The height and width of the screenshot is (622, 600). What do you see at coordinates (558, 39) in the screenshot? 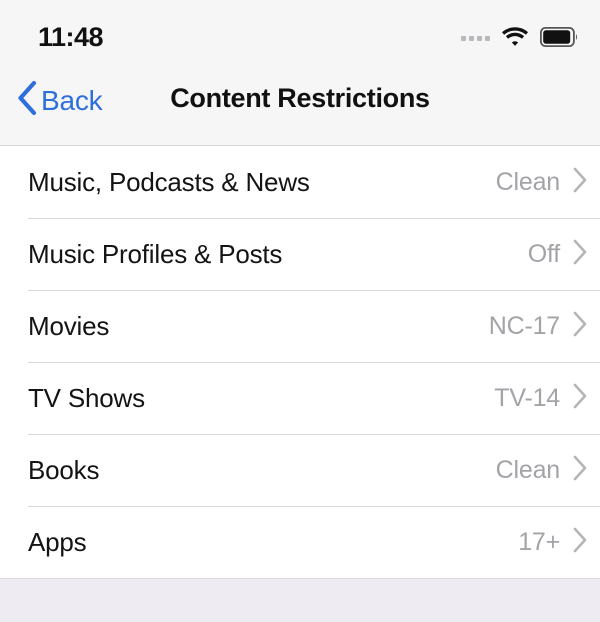
I see `battery-full-icon` at bounding box center [558, 39].